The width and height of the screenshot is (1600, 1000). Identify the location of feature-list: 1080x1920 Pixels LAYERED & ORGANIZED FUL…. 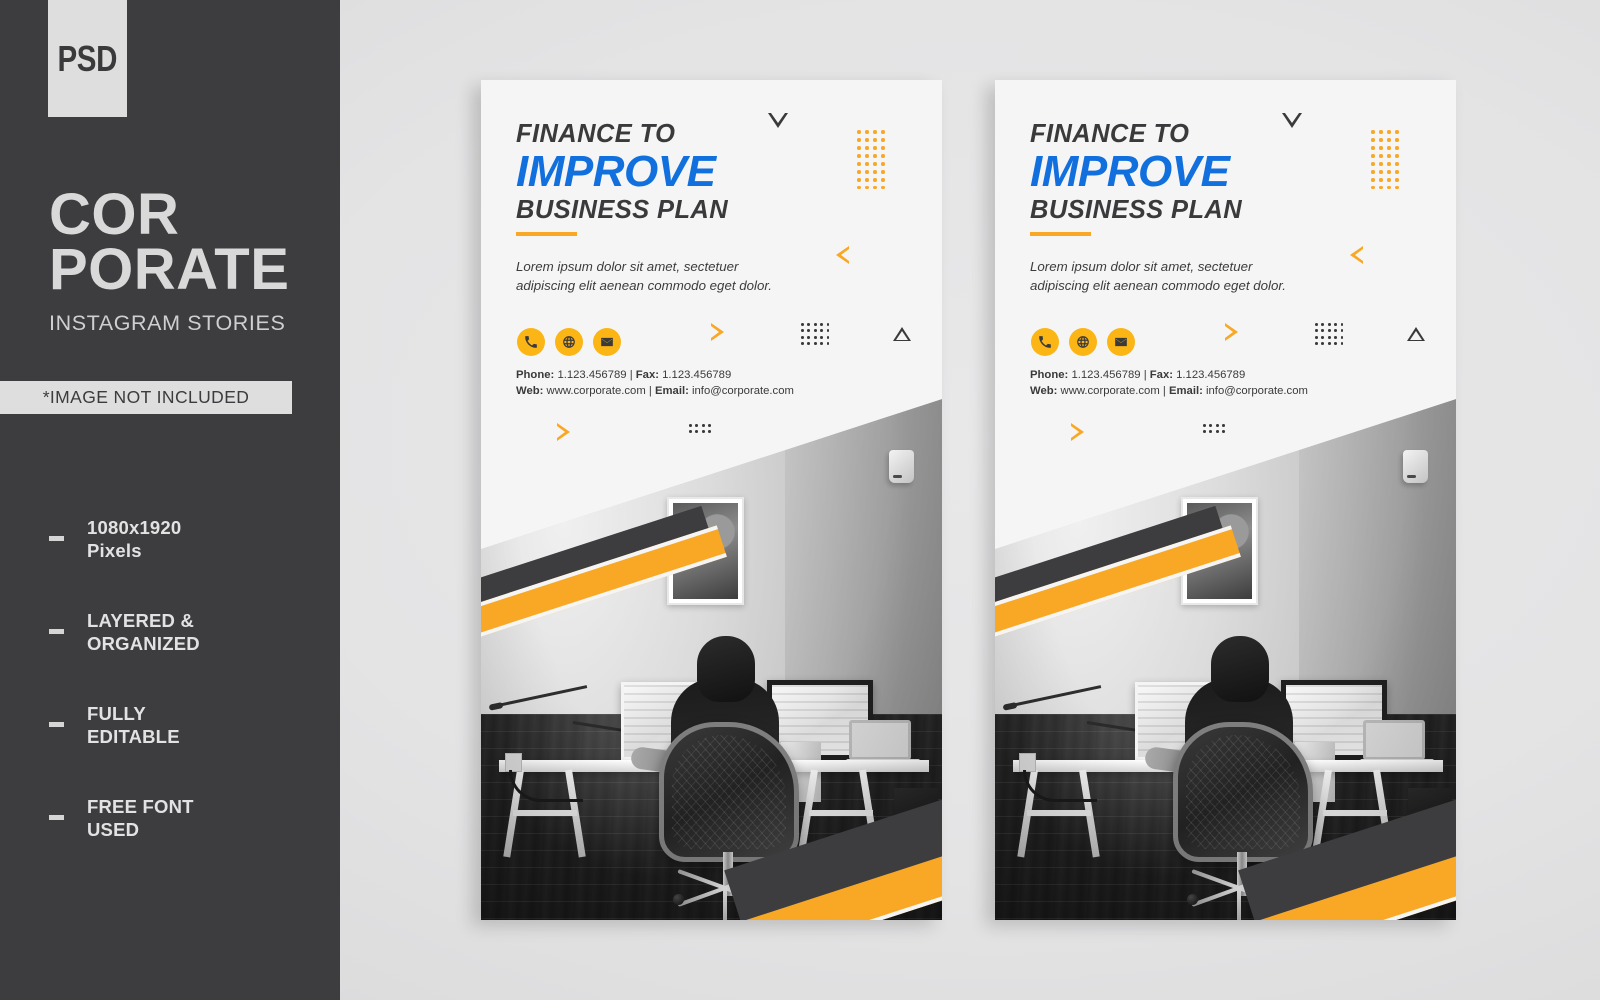
(189, 679).